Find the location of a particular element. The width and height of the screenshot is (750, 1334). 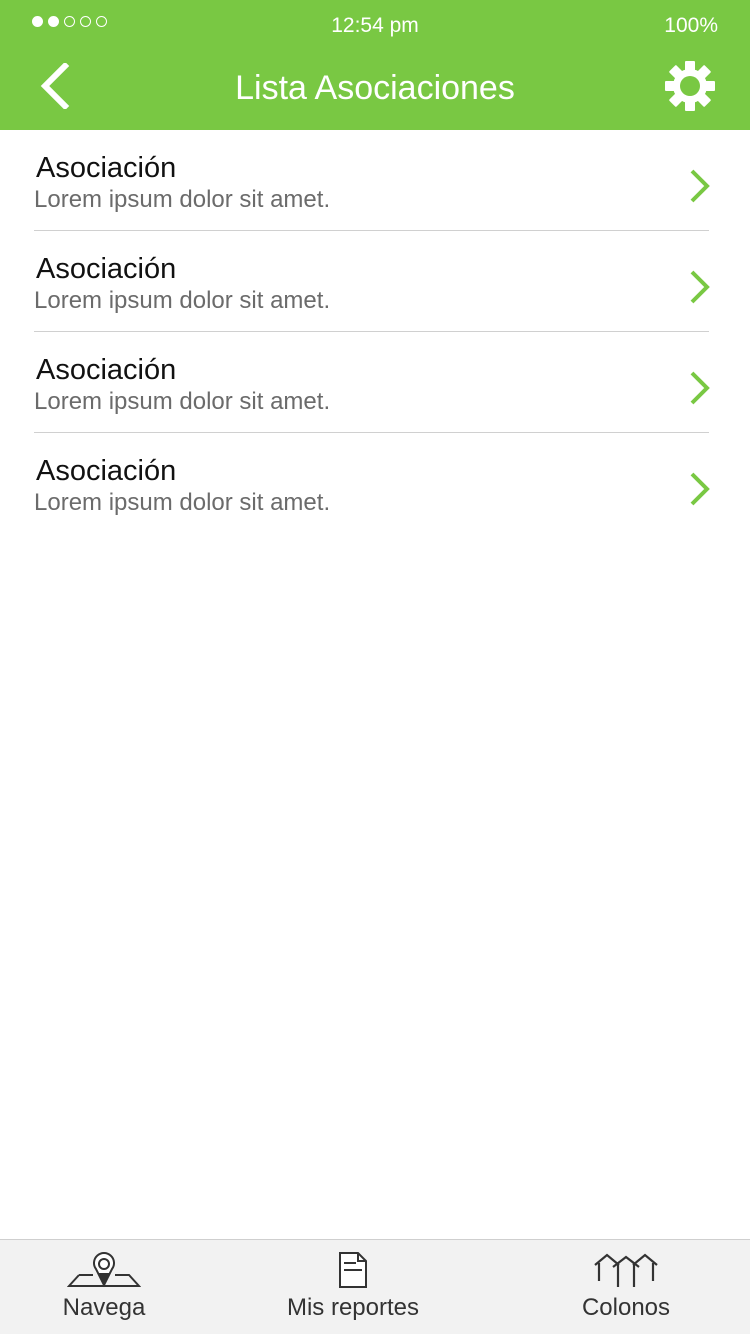

status-time: 12:54 pm is located at coordinates (375, 25).